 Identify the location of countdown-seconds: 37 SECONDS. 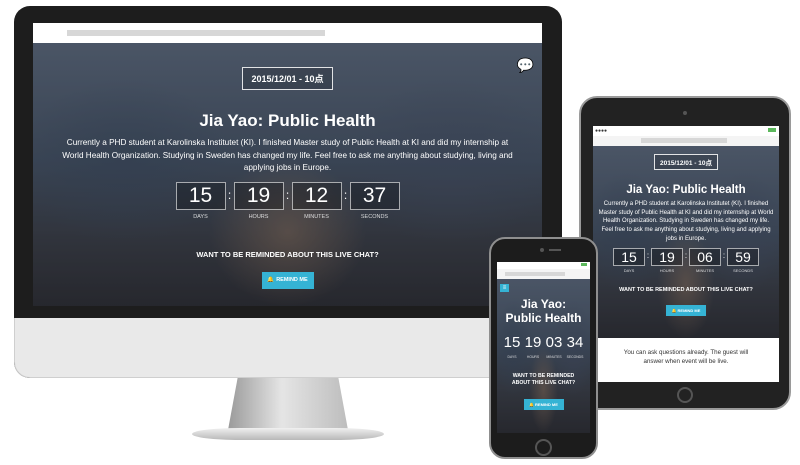
(374, 201).